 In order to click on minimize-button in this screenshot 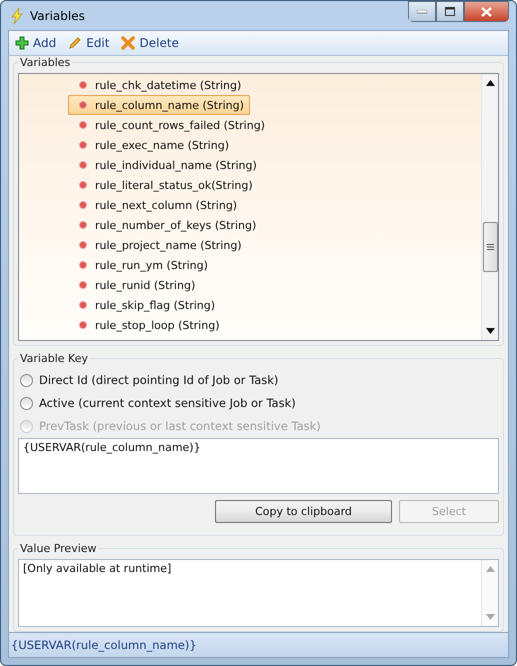, I will do `click(422, 11)`.